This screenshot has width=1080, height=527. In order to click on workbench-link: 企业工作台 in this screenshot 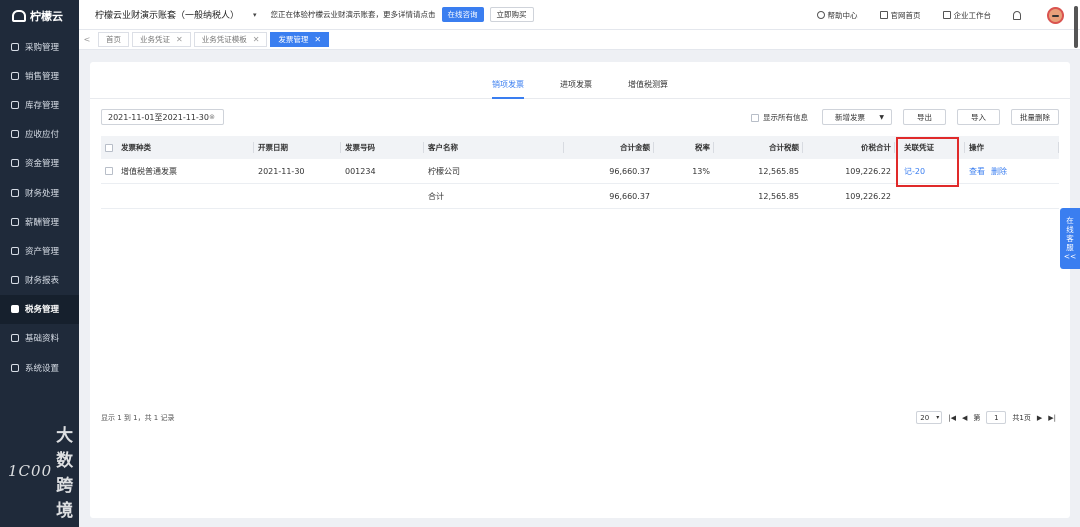, I will do `click(967, 15)`.